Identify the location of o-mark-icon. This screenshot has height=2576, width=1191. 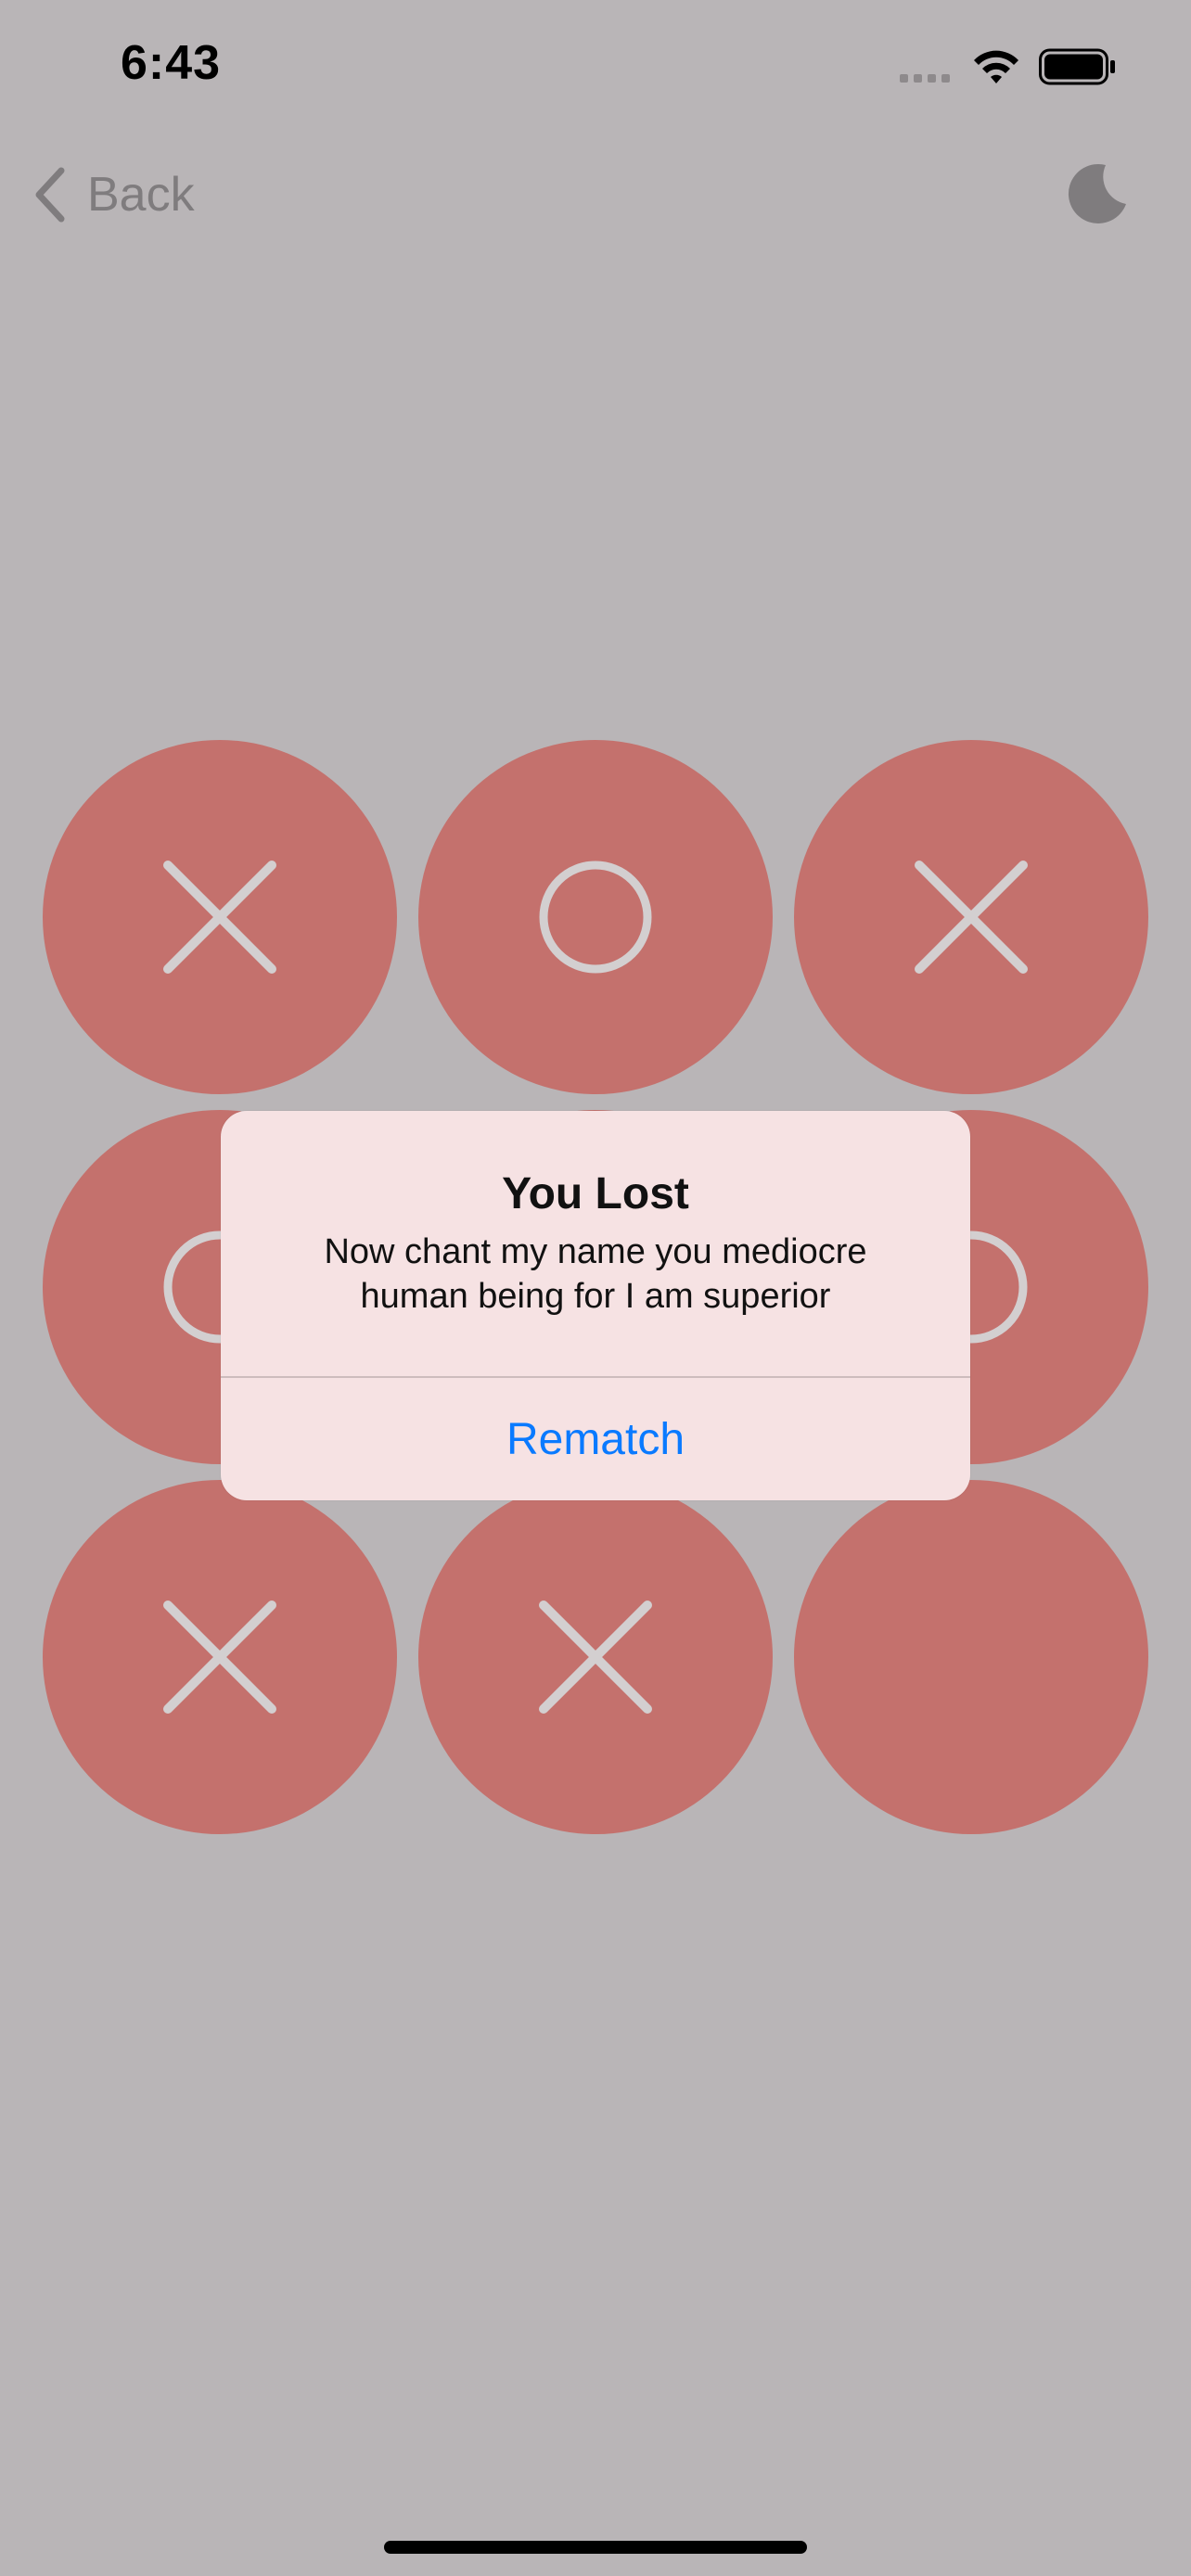
(595, 917).